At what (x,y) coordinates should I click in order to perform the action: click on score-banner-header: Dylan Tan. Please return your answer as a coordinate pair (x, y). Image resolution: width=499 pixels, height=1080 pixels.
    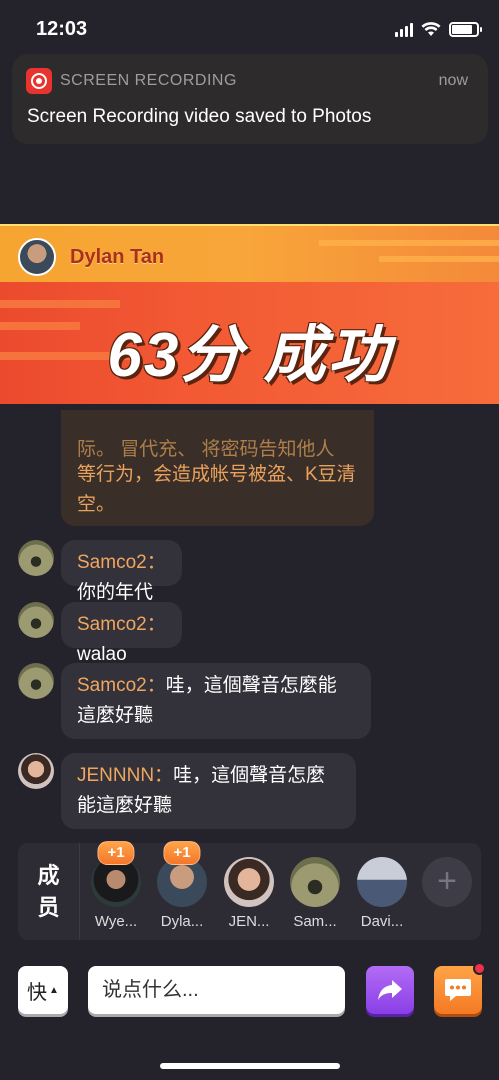
    Looking at the image, I should click on (249, 253).